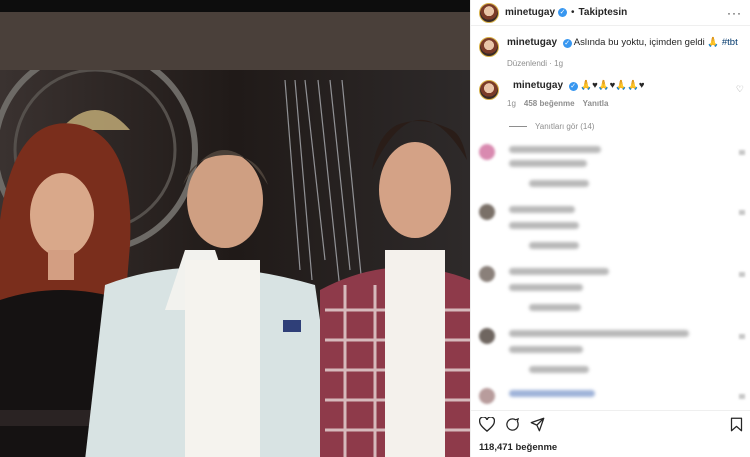 This screenshot has height=457, width=750. Describe the element at coordinates (511, 103) in the screenshot. I see `comment-time: 1g` at that location.